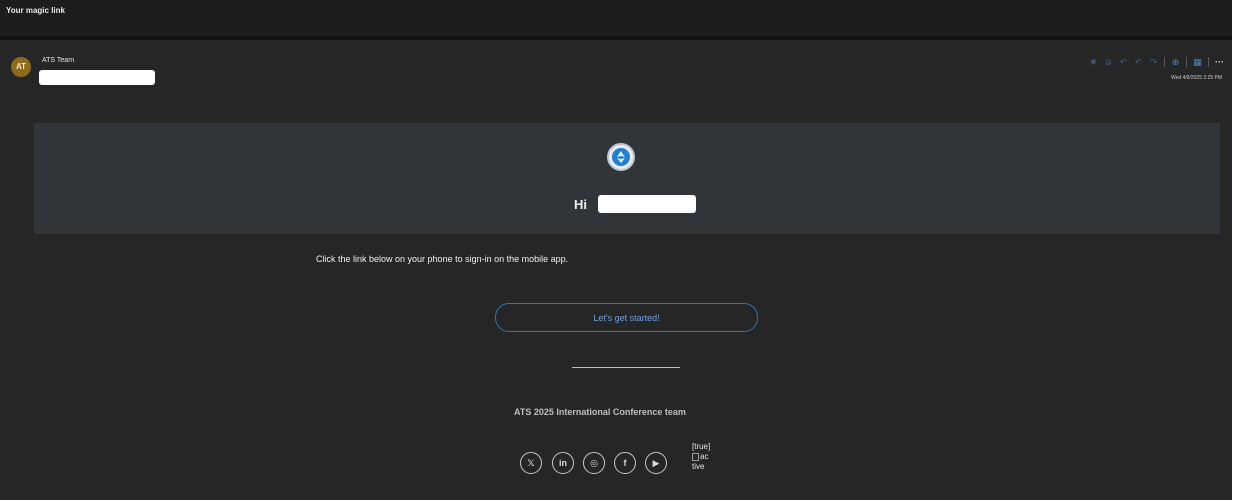  I want to click on broken-image-icon, so click(695, 456).